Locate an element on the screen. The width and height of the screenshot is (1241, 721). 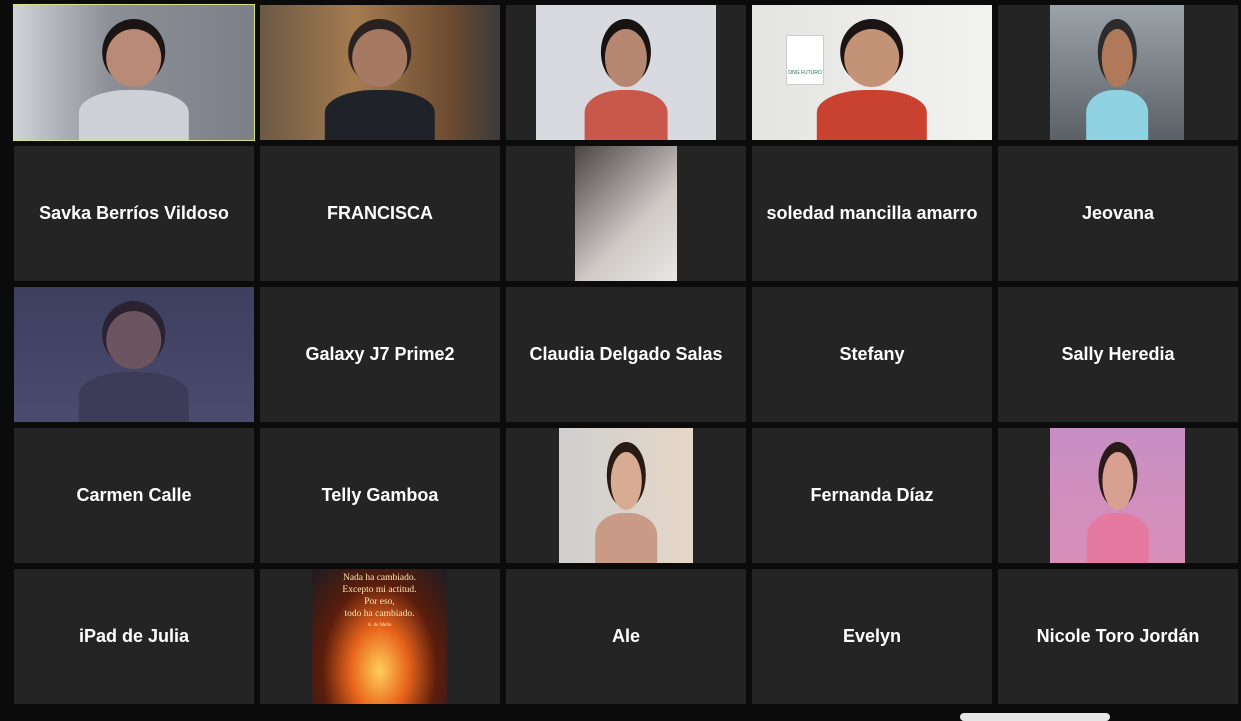
participant-name: Nicole Toro Jordán is located at coordinates (1118, 636).